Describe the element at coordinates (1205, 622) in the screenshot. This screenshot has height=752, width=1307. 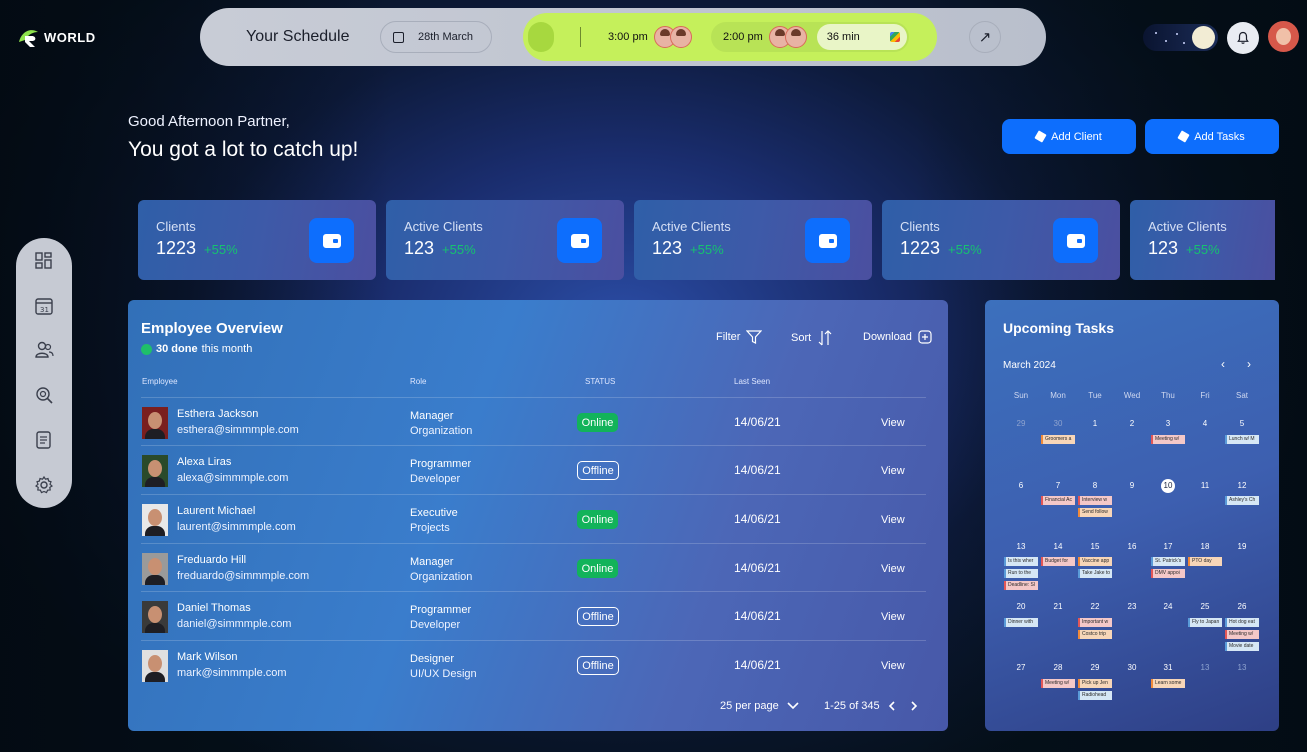
I see `calendar-event: Fly to Japan` at that location.